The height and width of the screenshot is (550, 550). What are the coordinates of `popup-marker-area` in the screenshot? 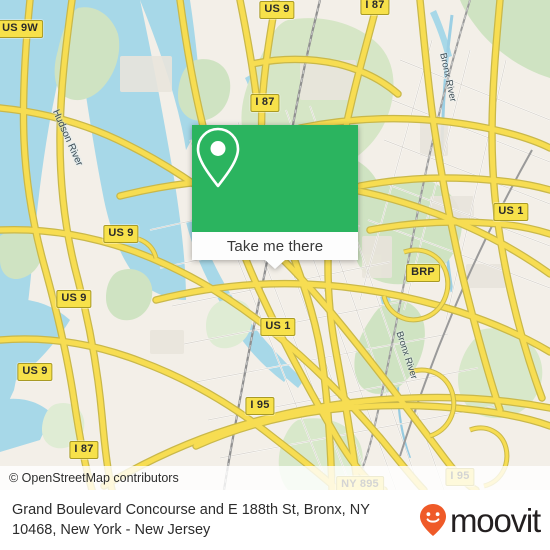 It's located at (275, 178).